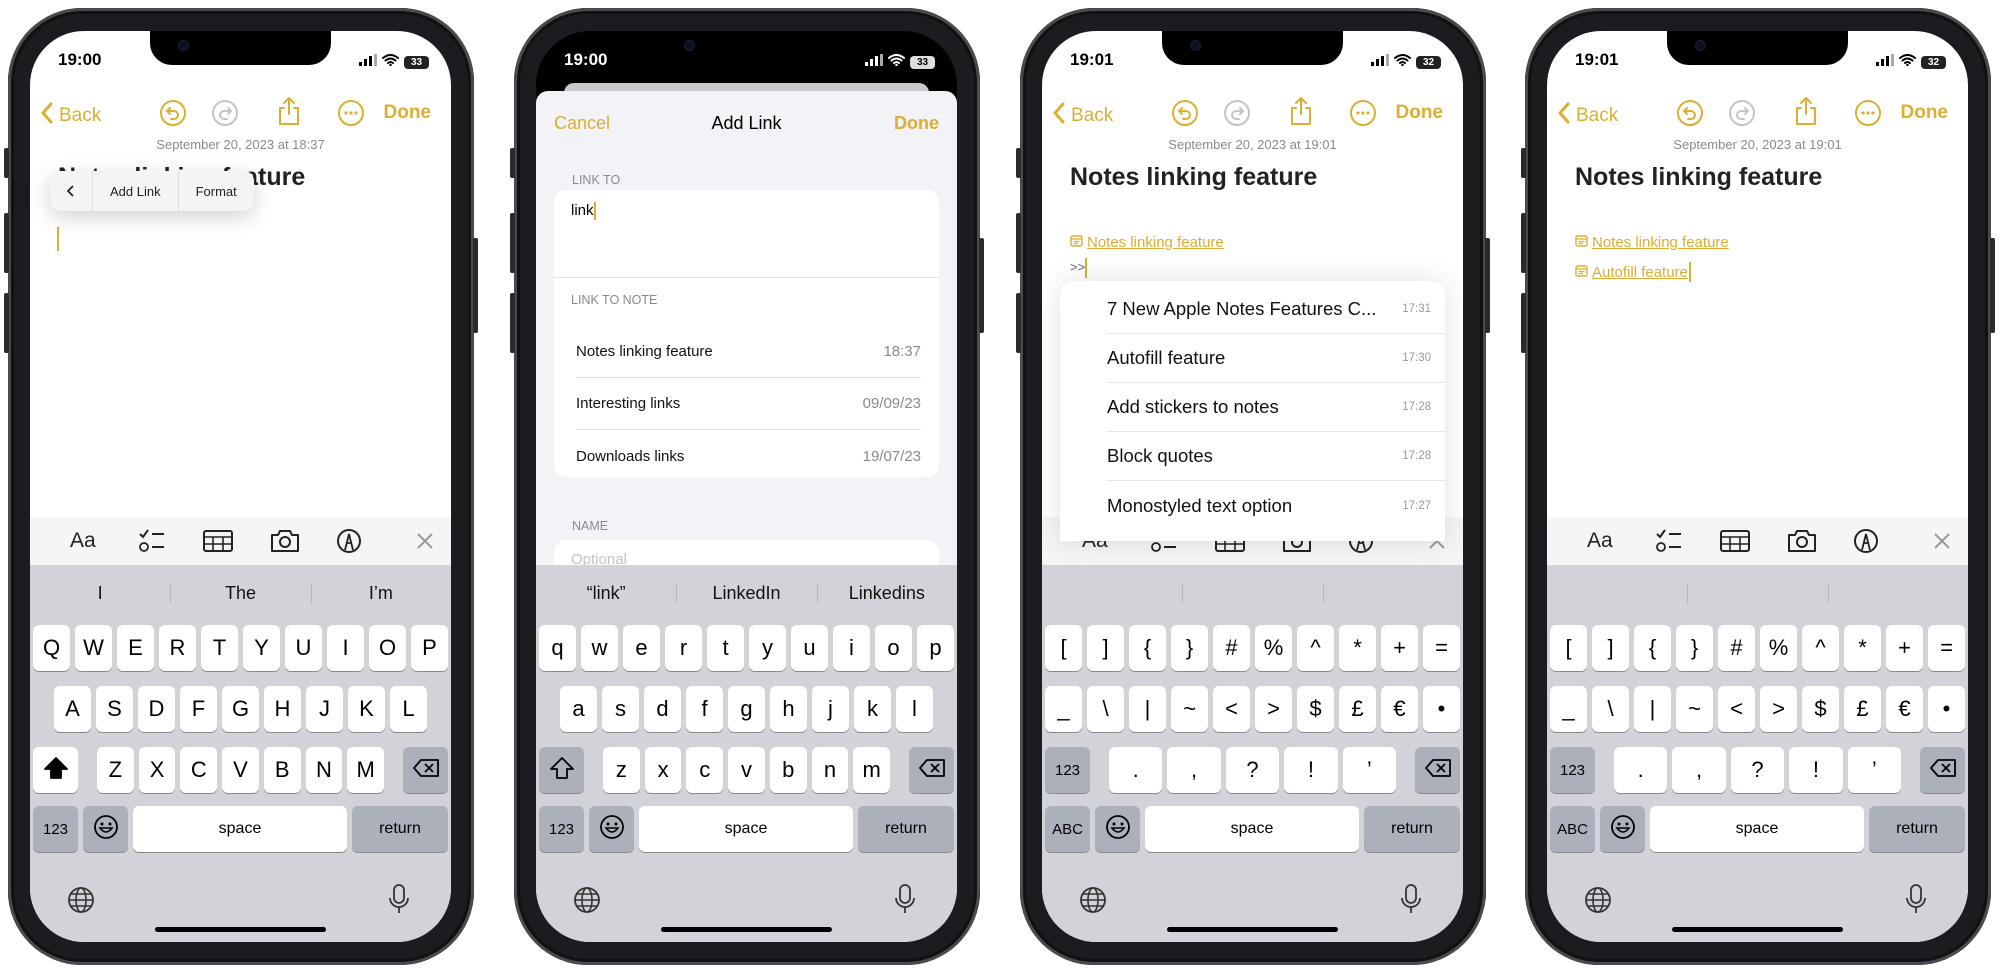  I want to click on mode-switch-key: ABC, so click(1572, 829).